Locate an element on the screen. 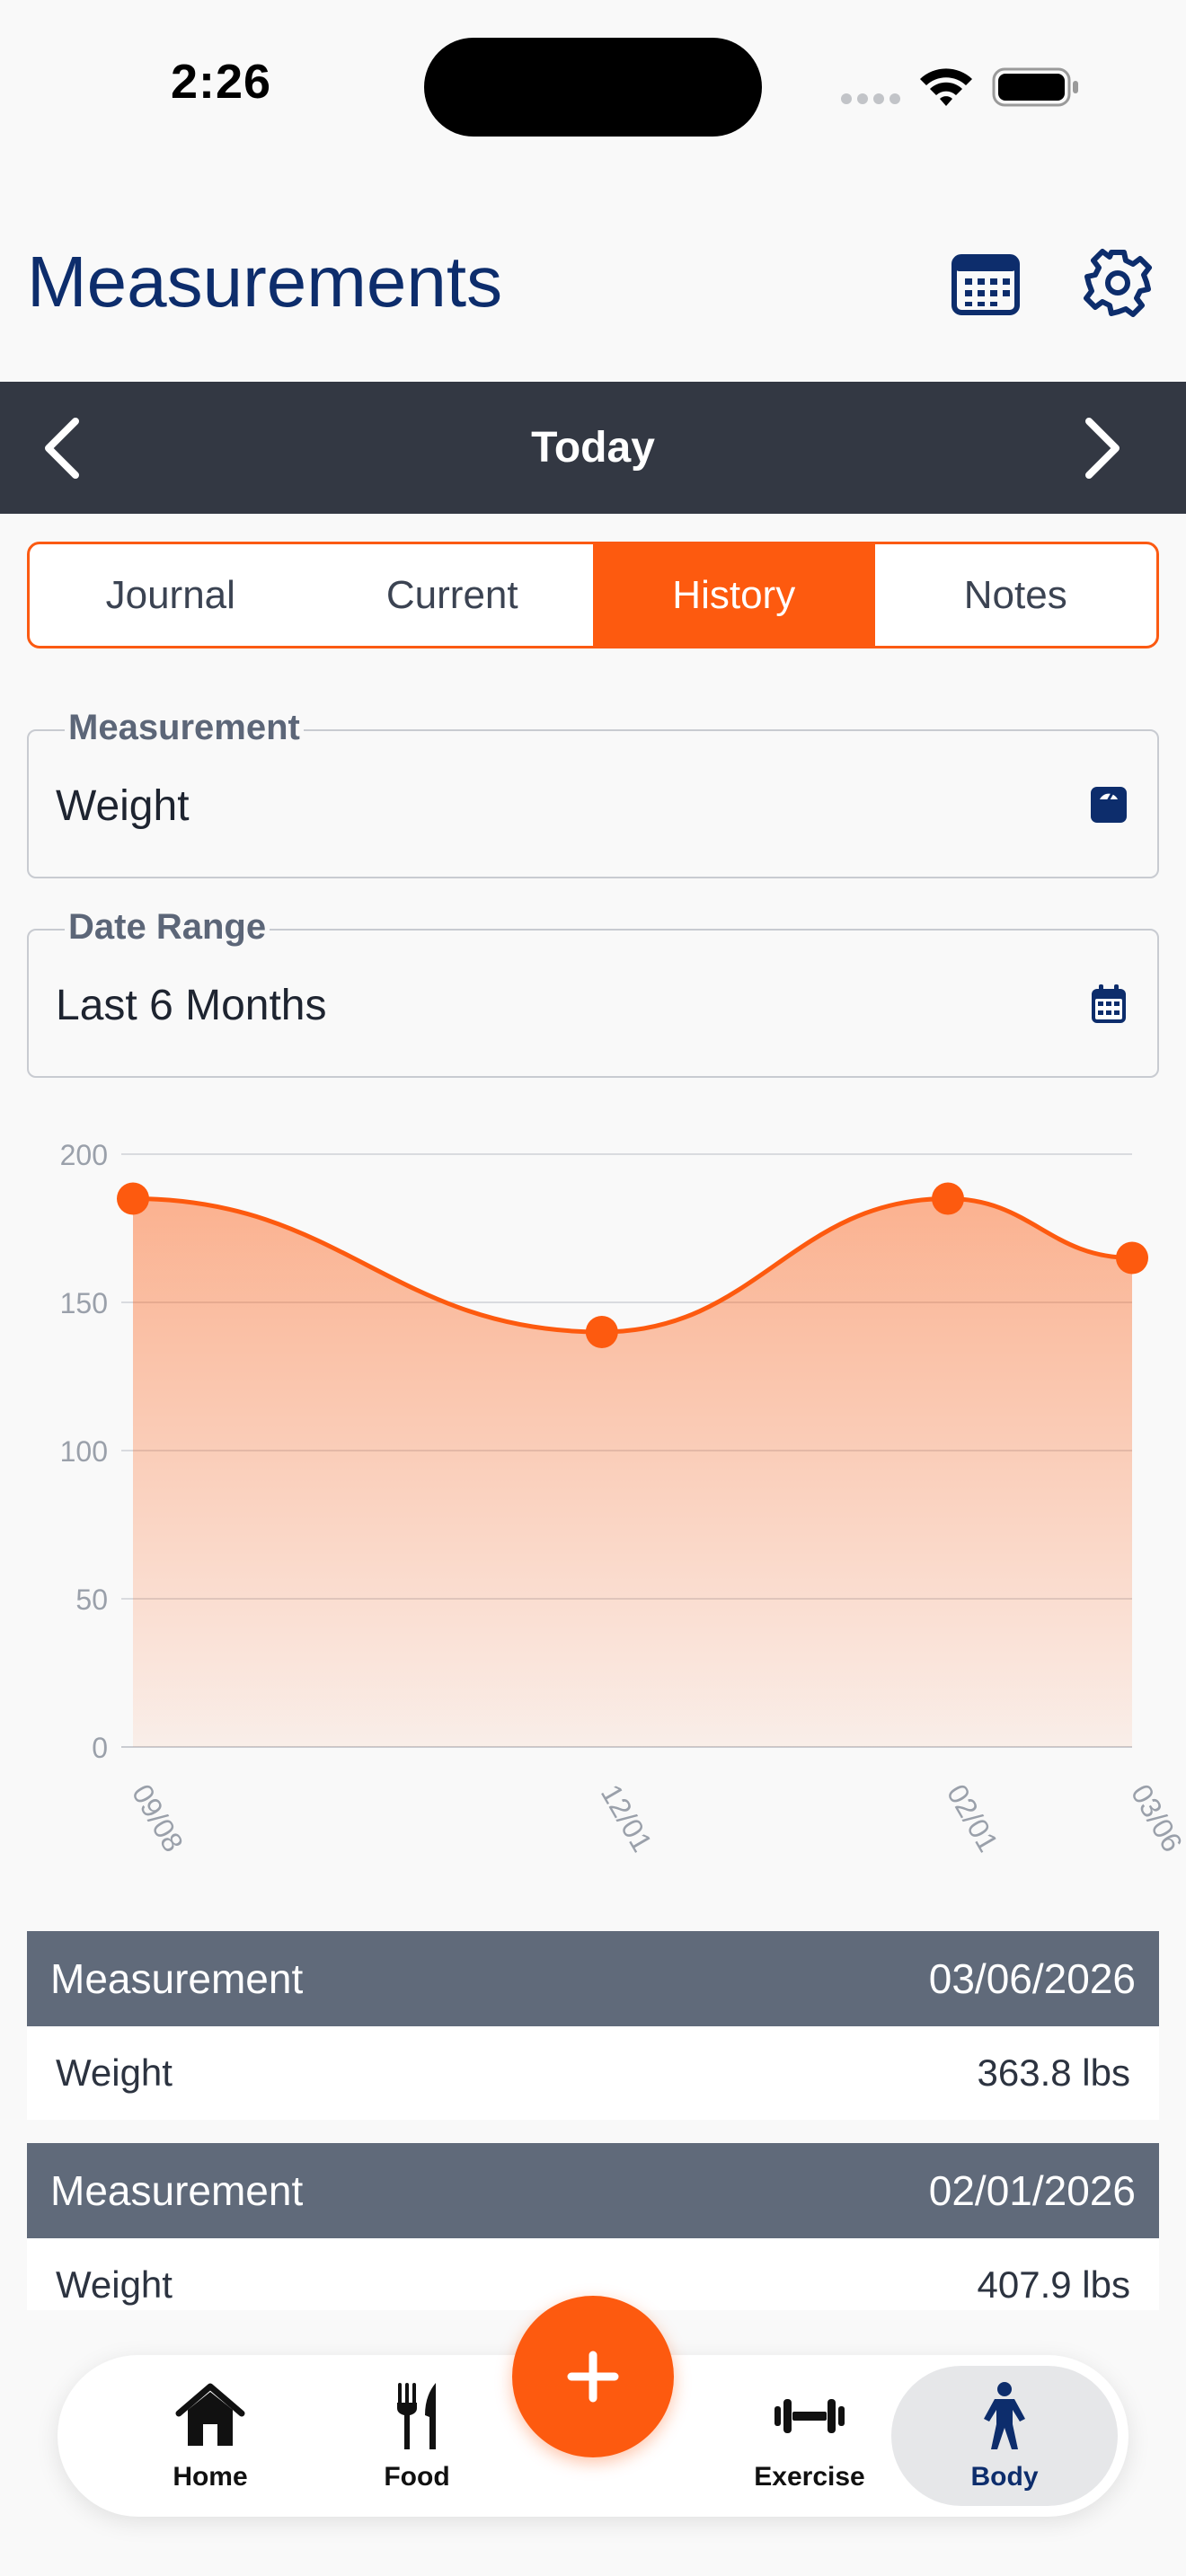  history-row: Weight 363.8 lbs is located at coordinates (593, 2073).